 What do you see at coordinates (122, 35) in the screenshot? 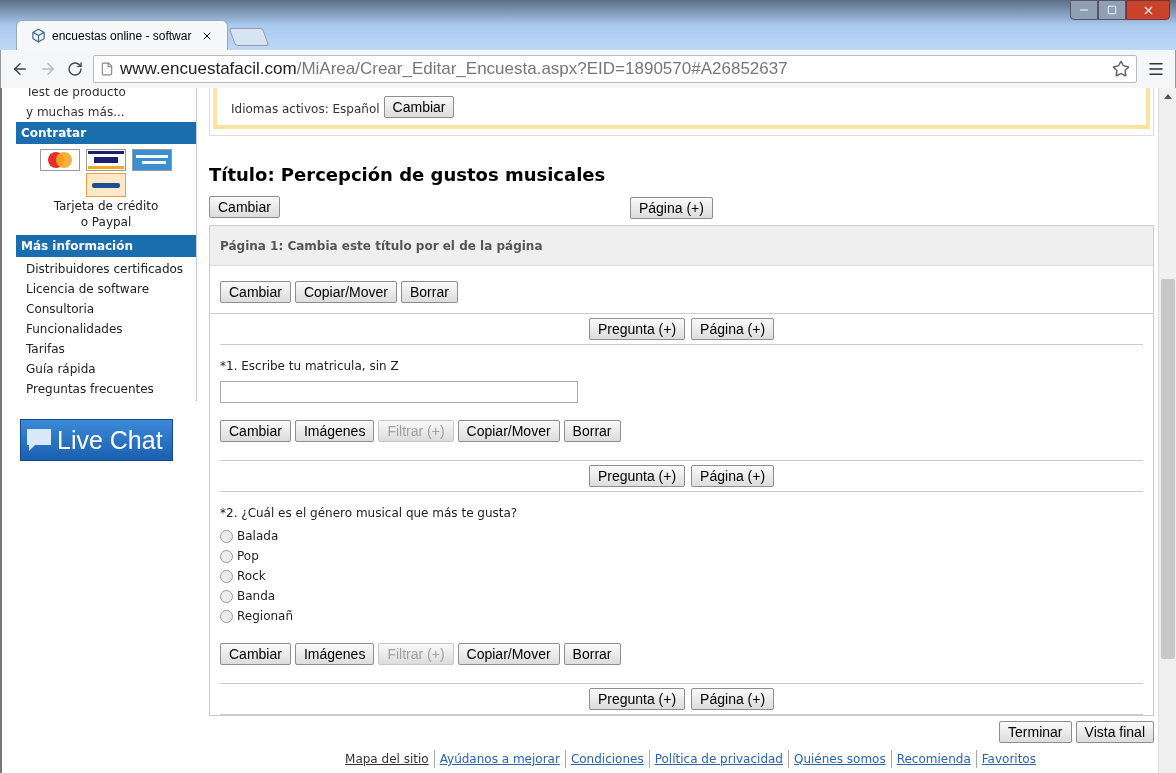
I see `browser-tab: encuestas online - softwar` at bounding box center [122, 35].